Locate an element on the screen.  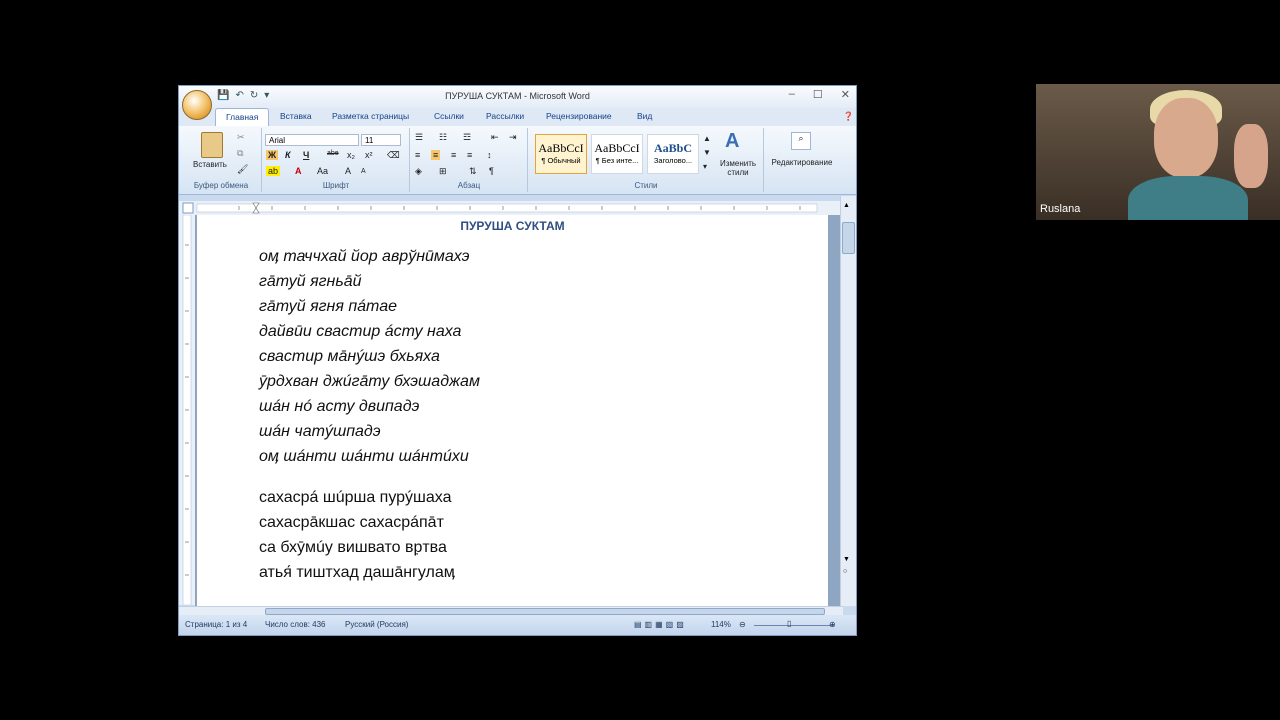
format-painter-icon: 🖌 is located at coordinates (242, 169).